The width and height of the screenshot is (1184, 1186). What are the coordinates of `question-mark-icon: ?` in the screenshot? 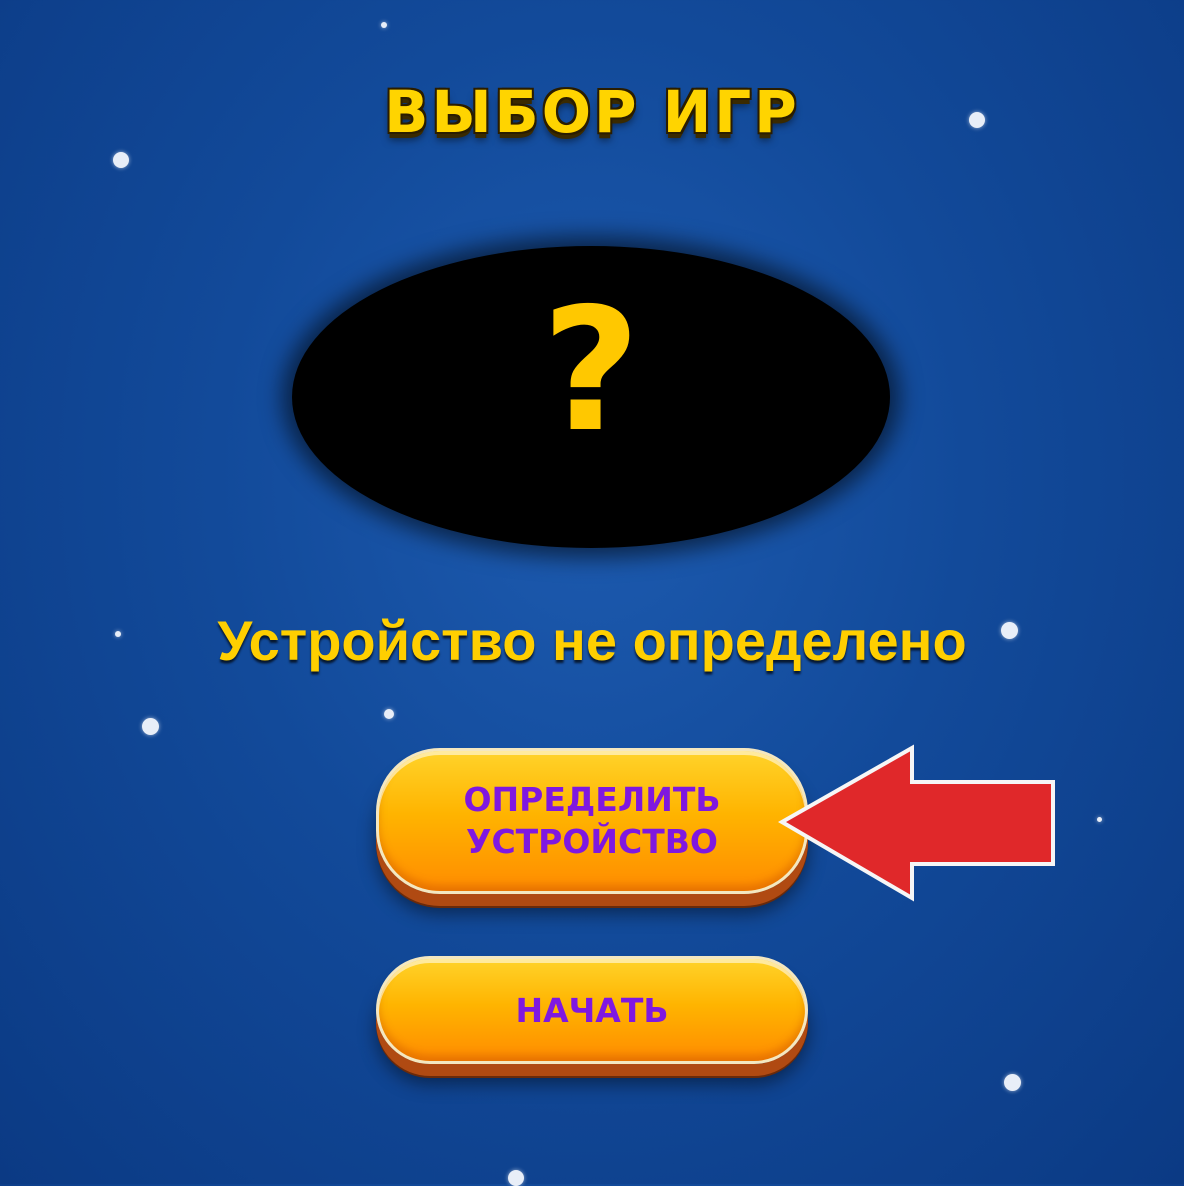 It's located at (591, 371).